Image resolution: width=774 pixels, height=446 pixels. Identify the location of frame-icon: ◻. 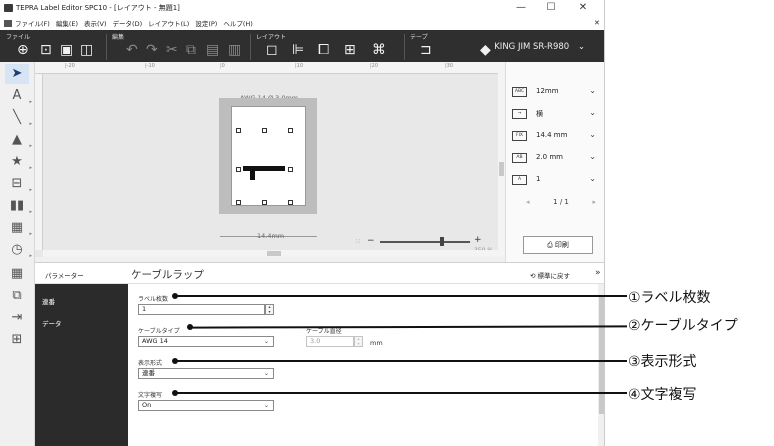
(272, 50).